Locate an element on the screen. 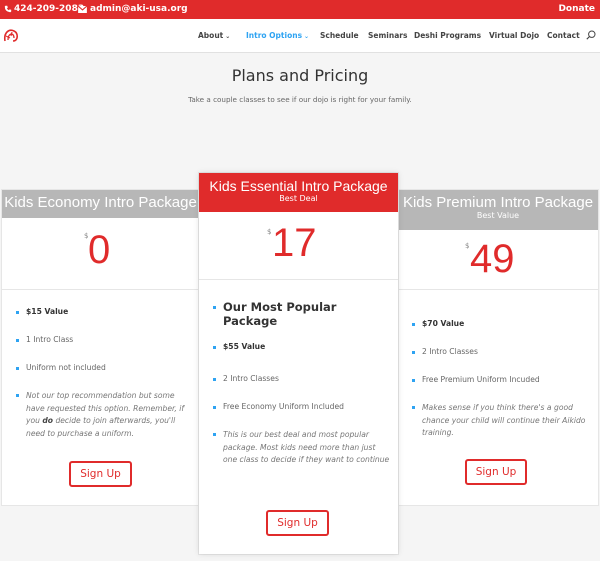 The height and width of the screenshot is (561, 600). feature-item-highlight: Our Most Popular Package is located at coordinates (288, 314).